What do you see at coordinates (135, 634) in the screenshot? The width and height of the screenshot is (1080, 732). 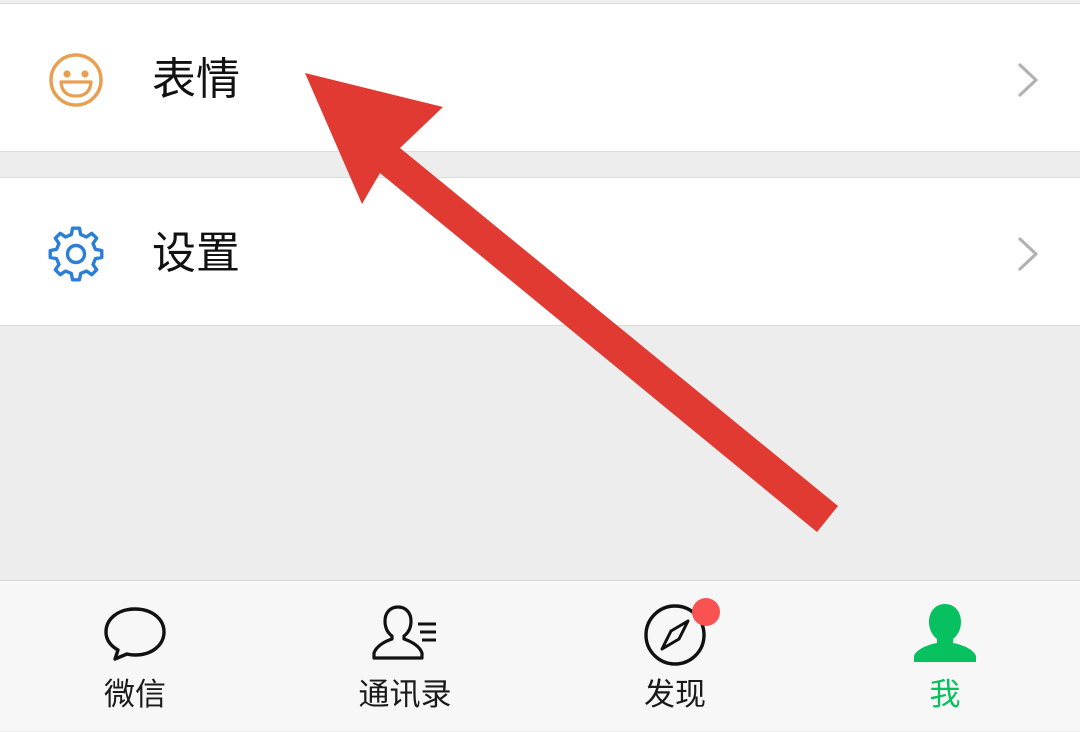 I see `chat-bubble-icon` at bounding box center [135, 634].